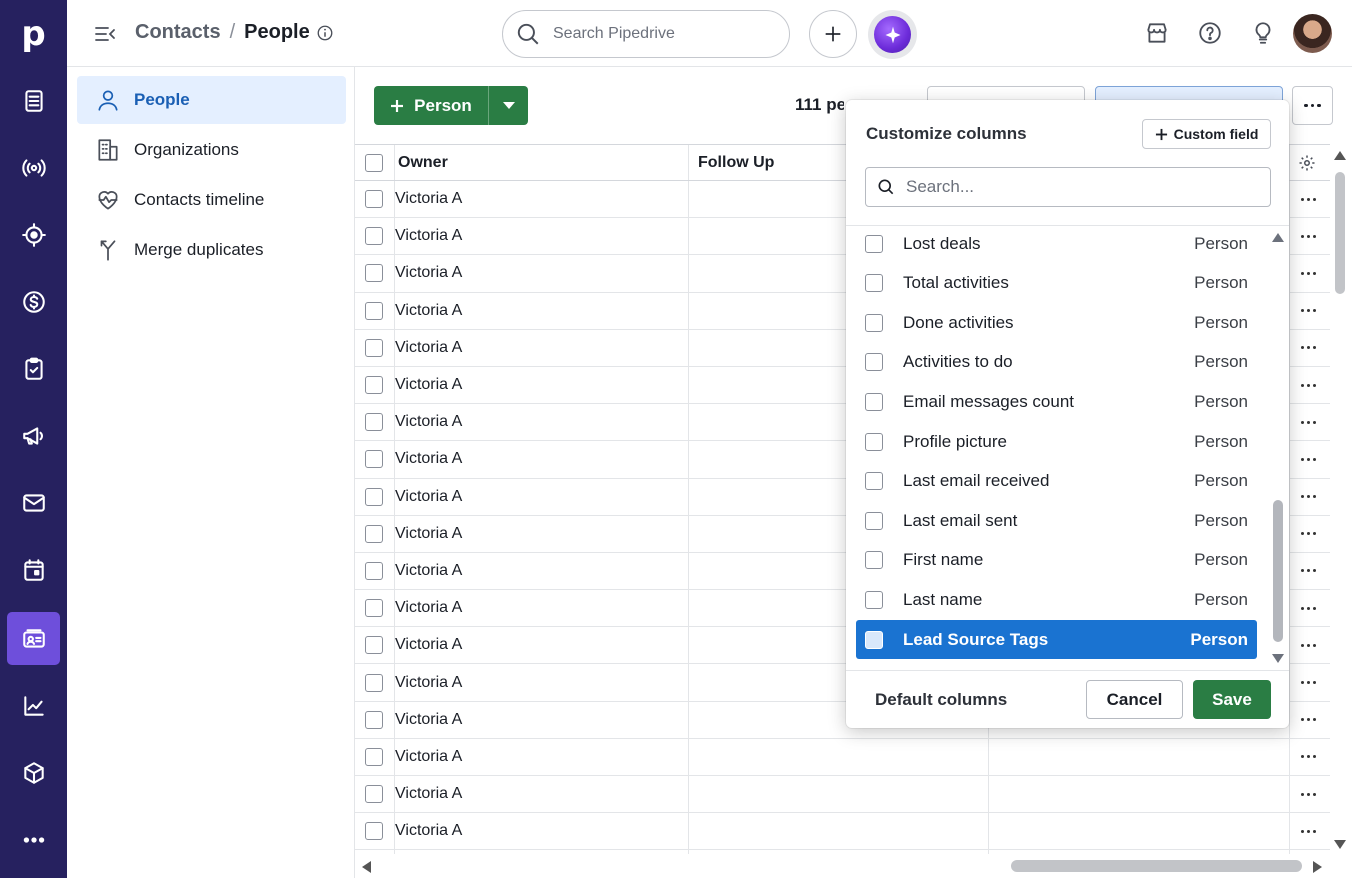  What do you see at coordinates (1342, 499) in the screenshot?
I see `table-vertical-scrollbar` at bounding box center [1342, 499].